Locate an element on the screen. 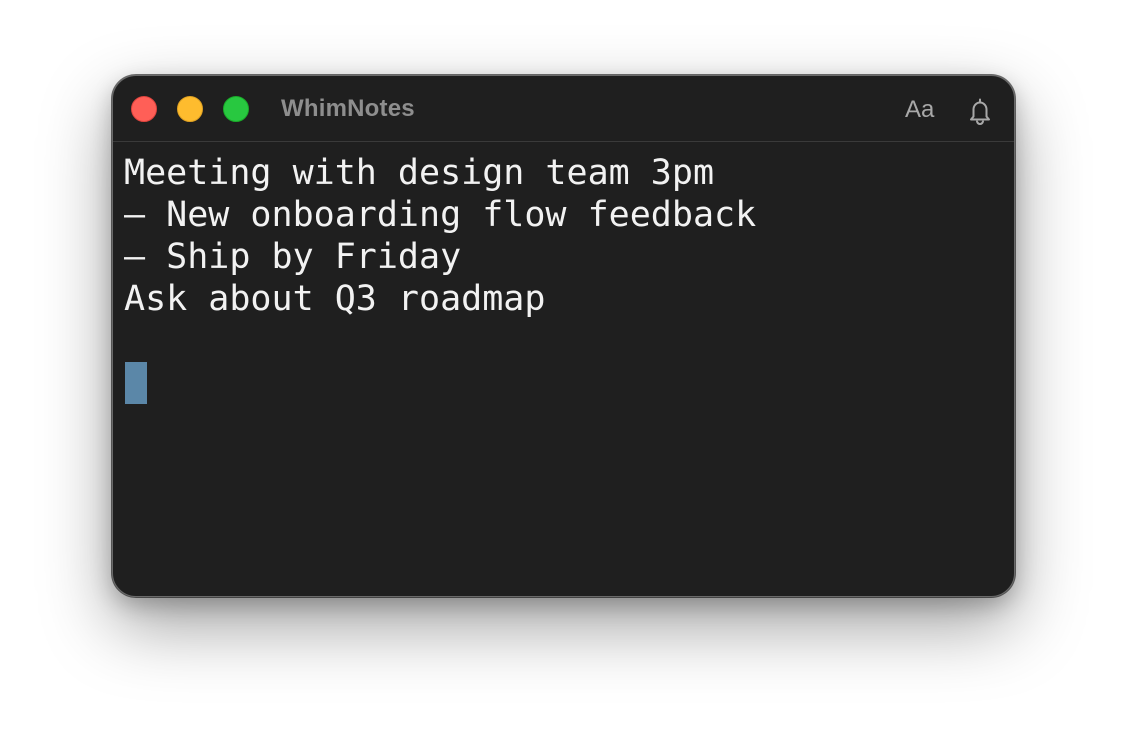 The width and height of the screenshot is (1128, 746). note-line: – New onboarding flow feedback is located at coordinates (440, 215).